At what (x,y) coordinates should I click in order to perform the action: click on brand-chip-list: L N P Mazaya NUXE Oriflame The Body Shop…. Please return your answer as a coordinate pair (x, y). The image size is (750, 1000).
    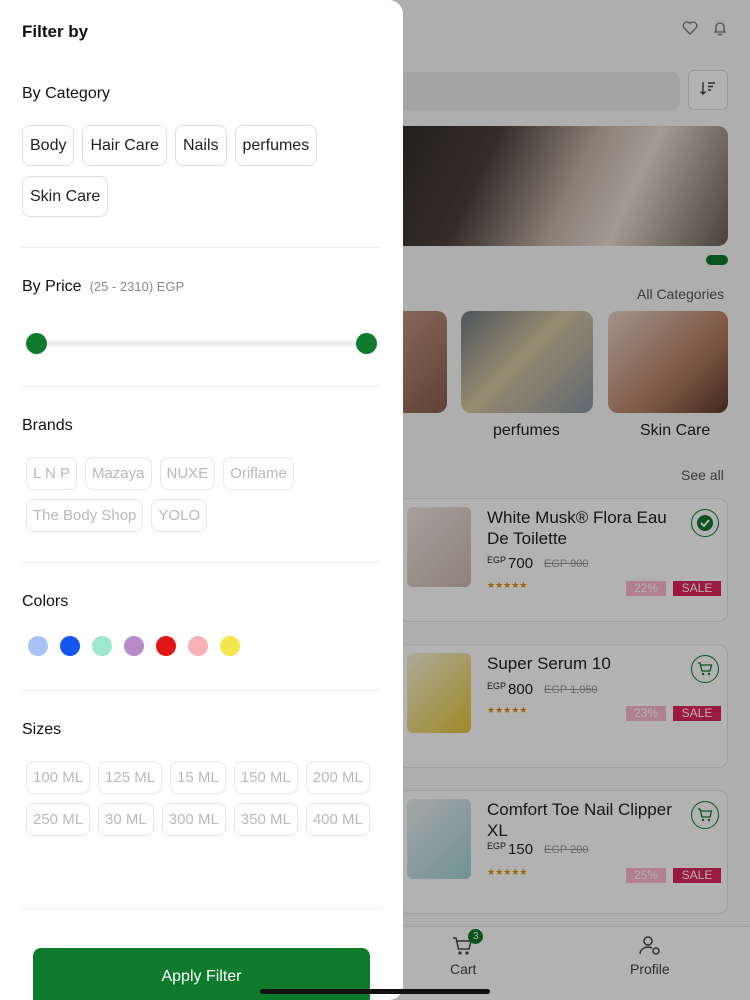
    Looking at the image, I should click on (206, 499).